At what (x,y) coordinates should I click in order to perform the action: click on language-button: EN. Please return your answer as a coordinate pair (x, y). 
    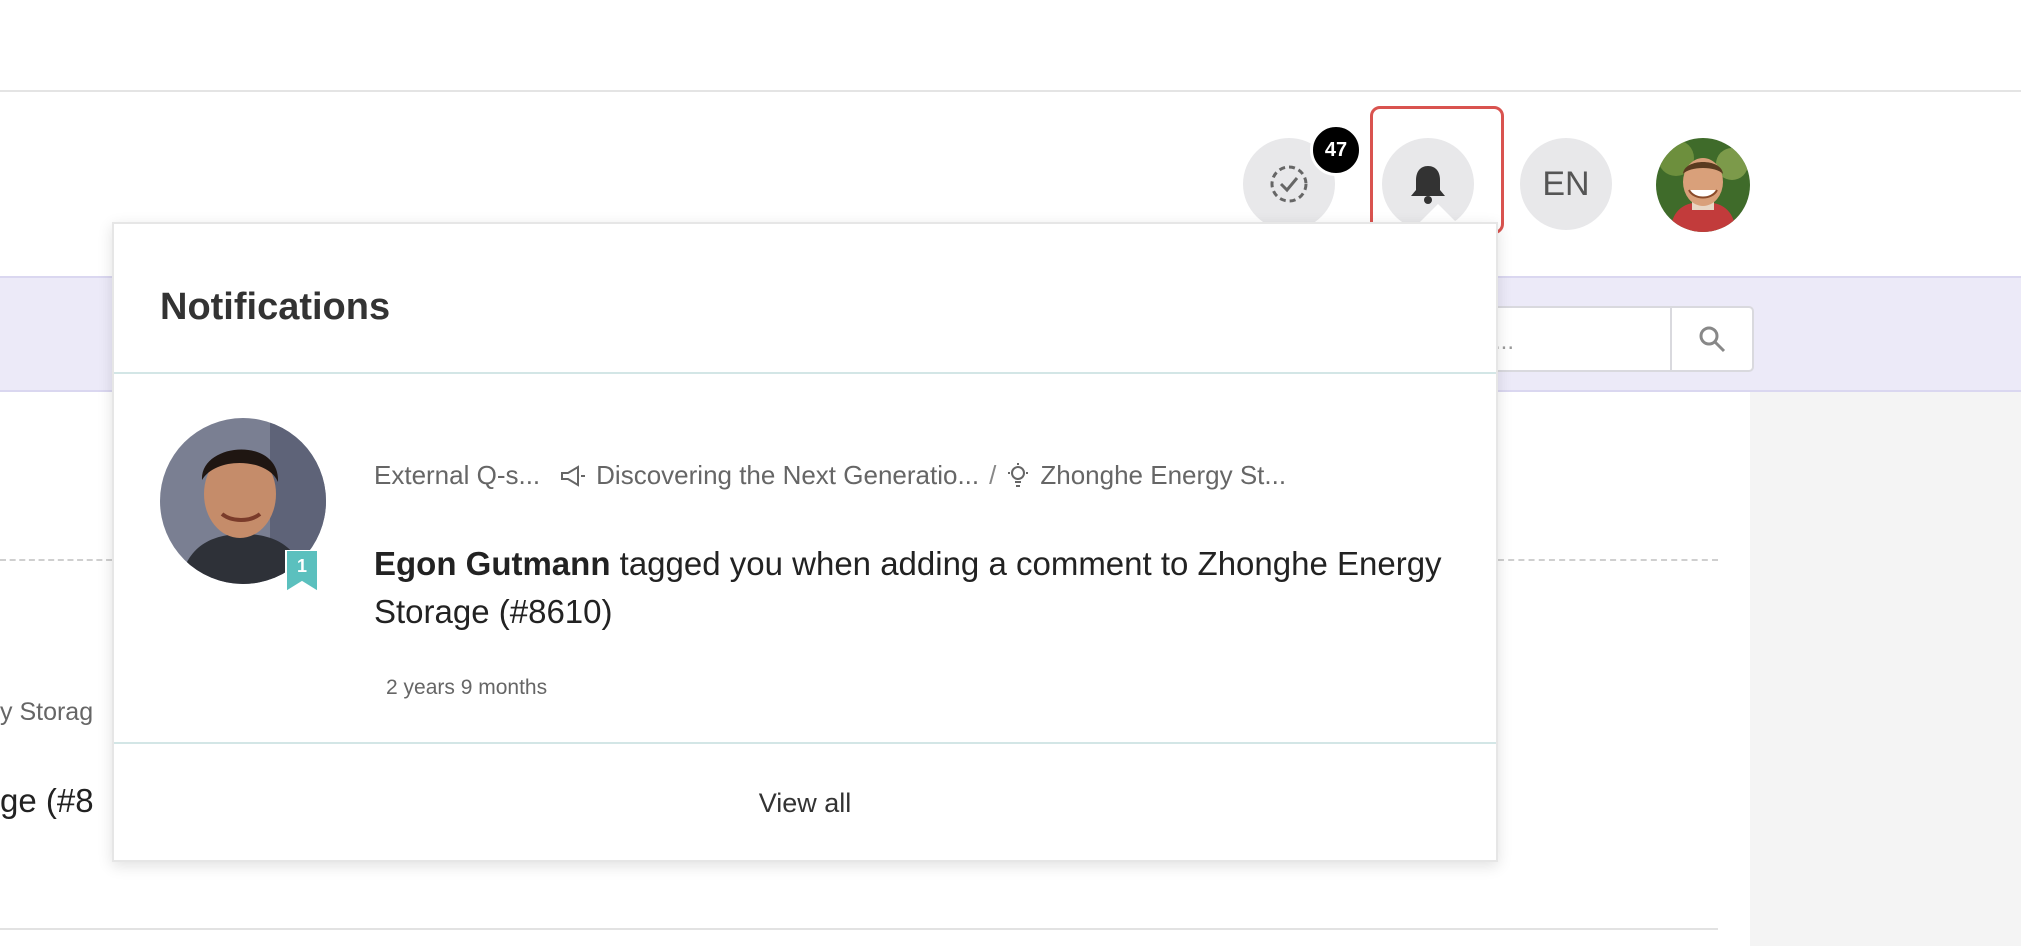
    Looking at the image, I should click on (1566, 184).